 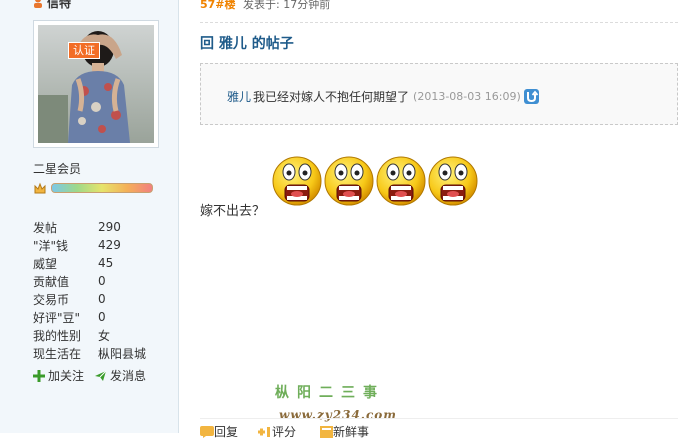 I want to click on send-message-button: 发消息, so click(x=120, y=375).